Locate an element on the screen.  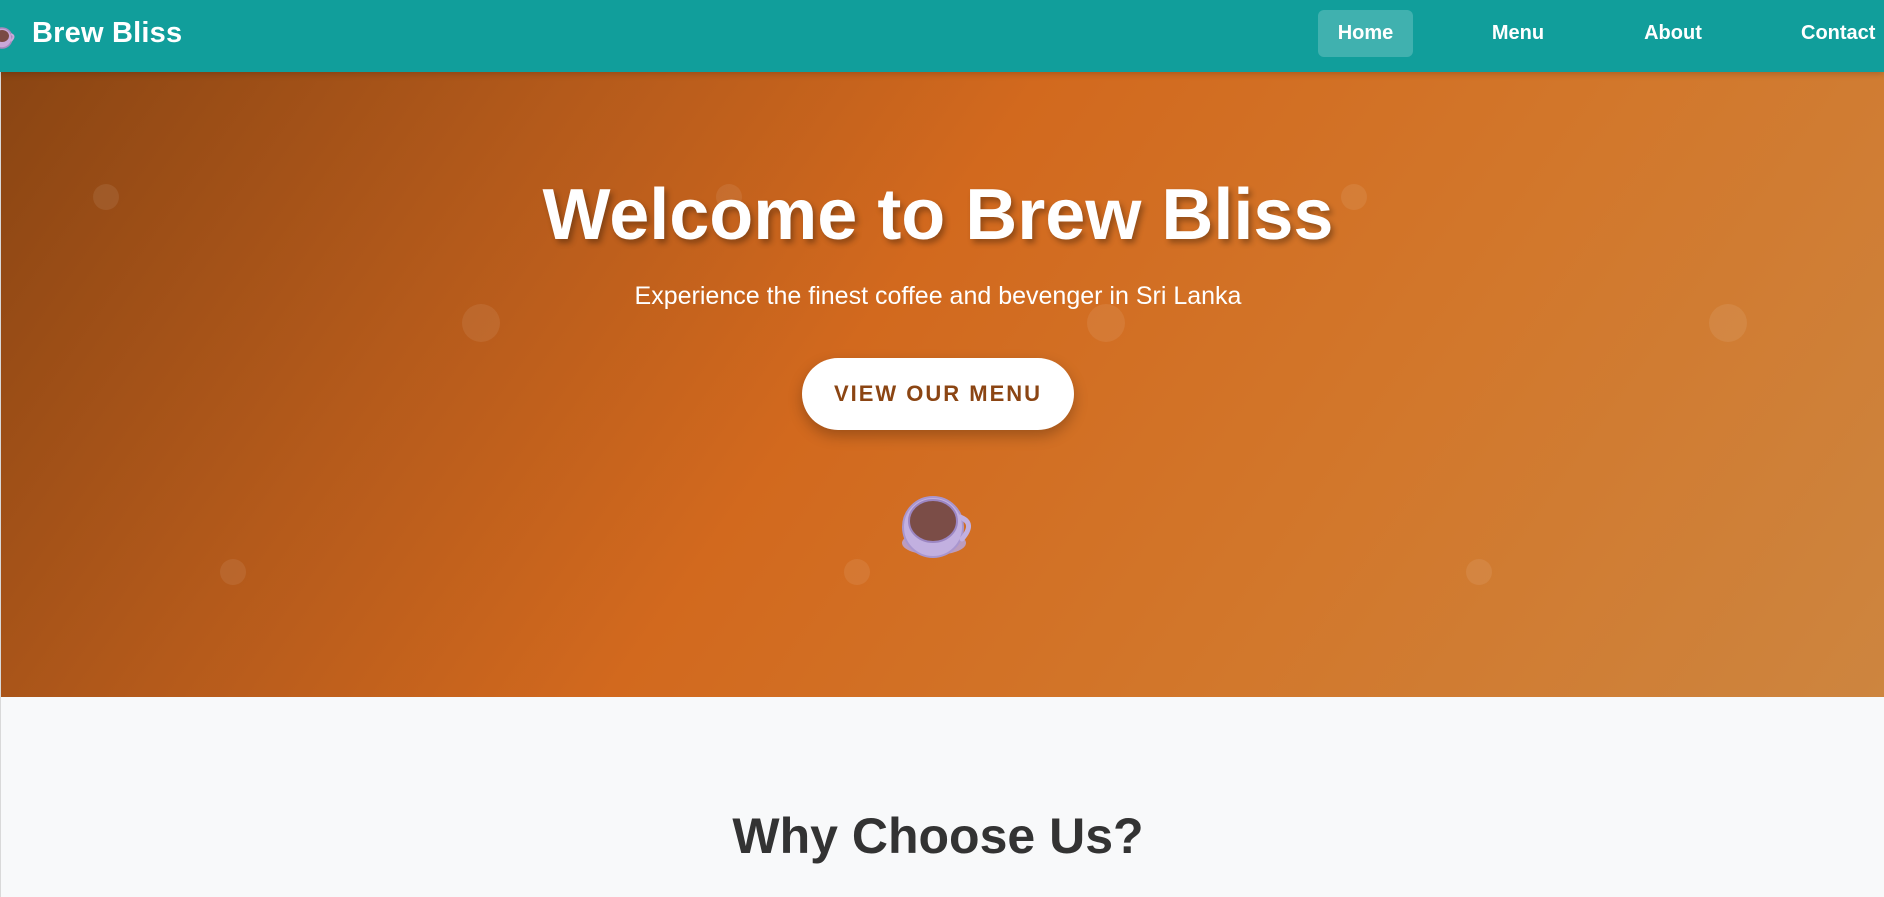
navbar: Brew Bliss Home Menu About Contact is located at coordinates (942, 36).